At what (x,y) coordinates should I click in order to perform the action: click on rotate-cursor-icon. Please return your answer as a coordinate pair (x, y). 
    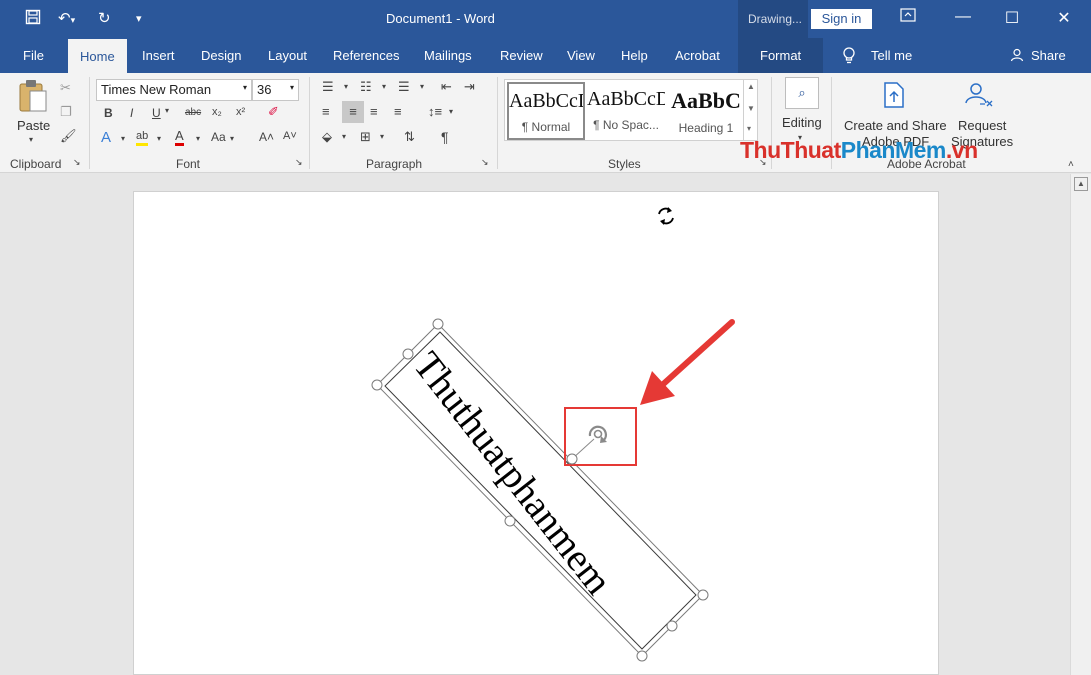
    Looking at the image, I should click on (666, 216).